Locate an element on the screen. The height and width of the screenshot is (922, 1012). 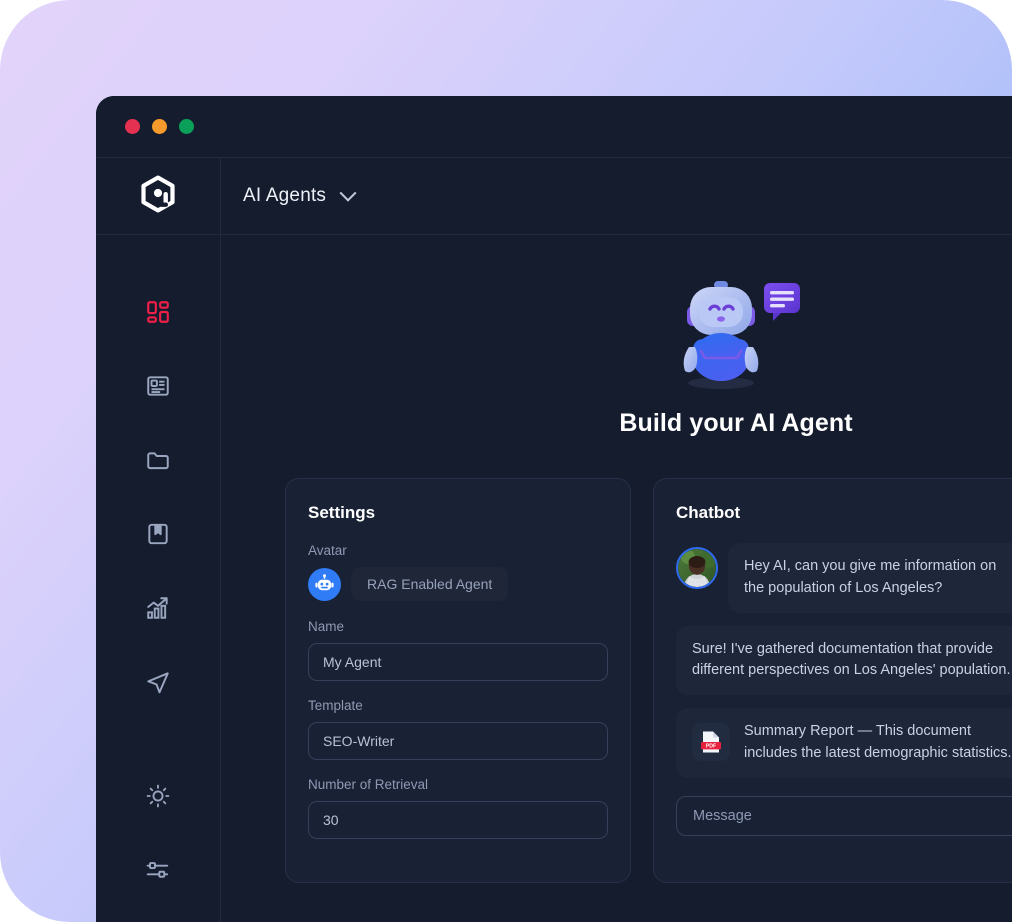
analytics-chart-icon is located at coordinates (158, 608).